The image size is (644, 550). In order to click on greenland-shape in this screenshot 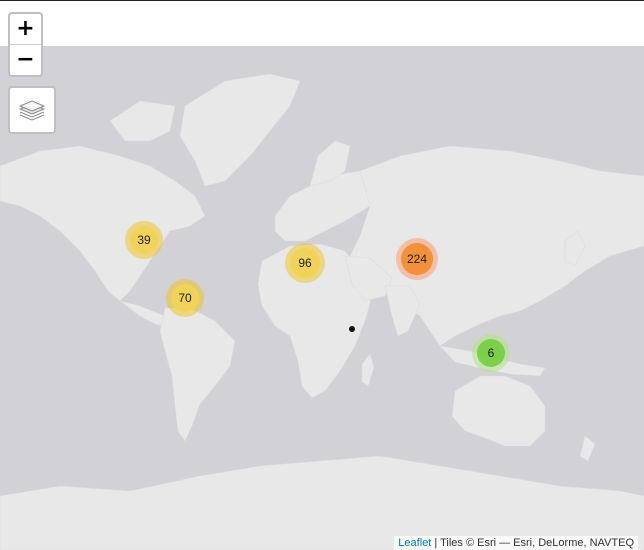, I will do `click(240, 130)`.